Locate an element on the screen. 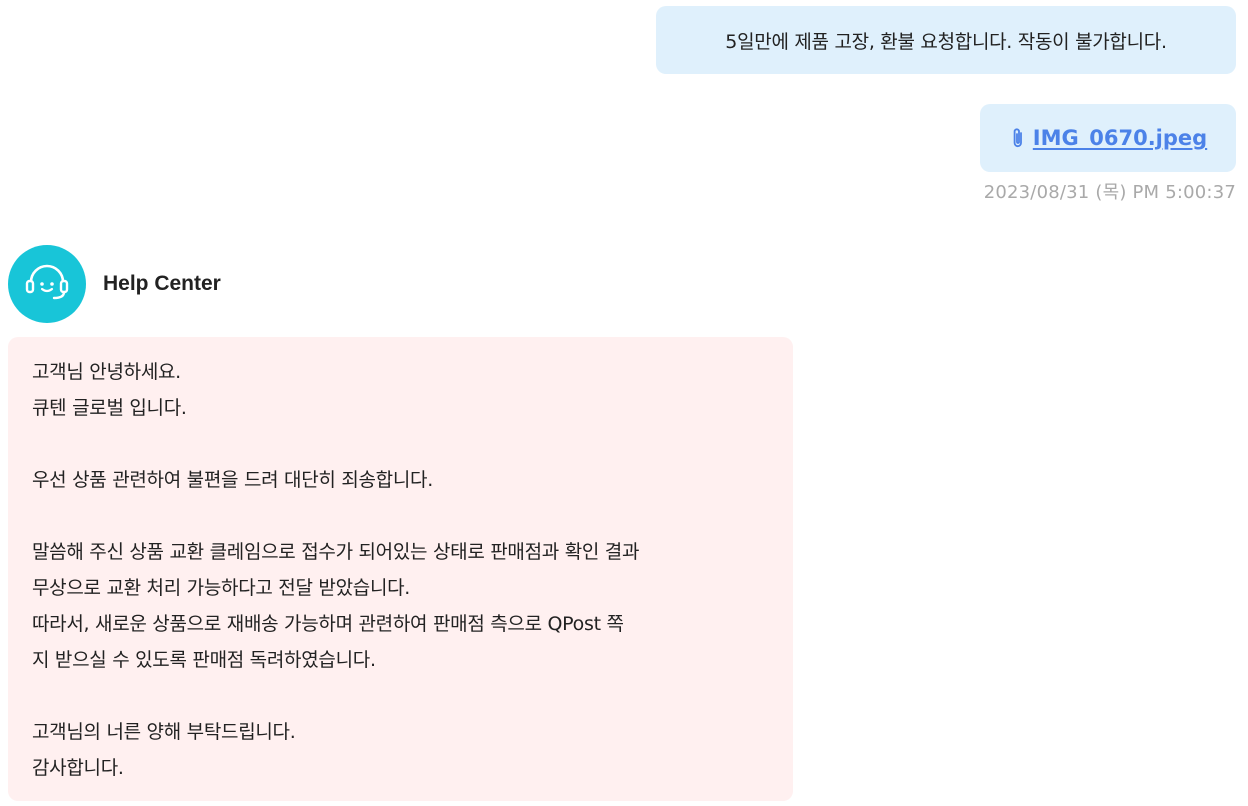 The height and width of the screenshot is (806, 1248). agent-avatar is located at coordinates (47, 284).